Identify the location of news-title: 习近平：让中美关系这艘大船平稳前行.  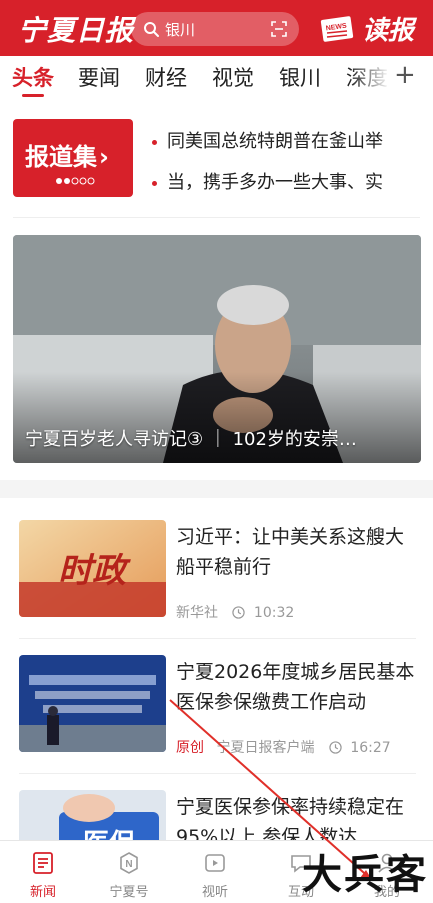
(290, 552).